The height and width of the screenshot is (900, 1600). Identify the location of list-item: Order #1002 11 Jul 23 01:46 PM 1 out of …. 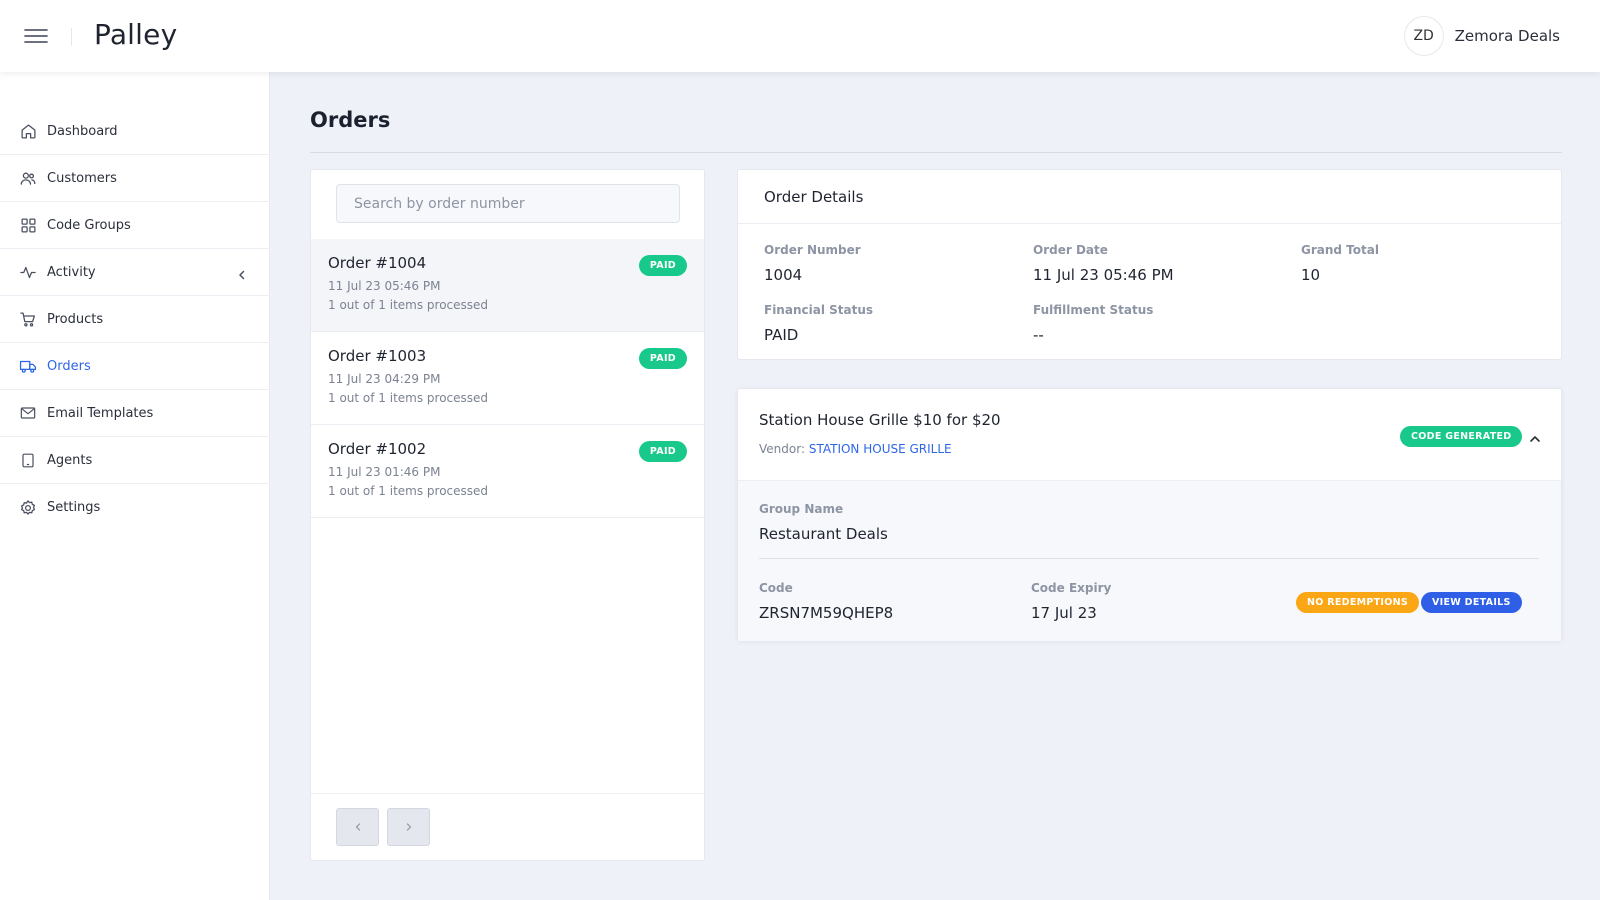
(507, 471).